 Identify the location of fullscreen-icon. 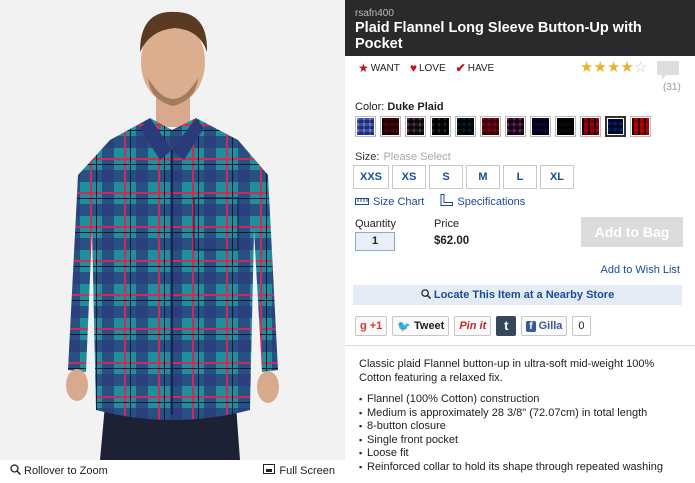
(269, 470).